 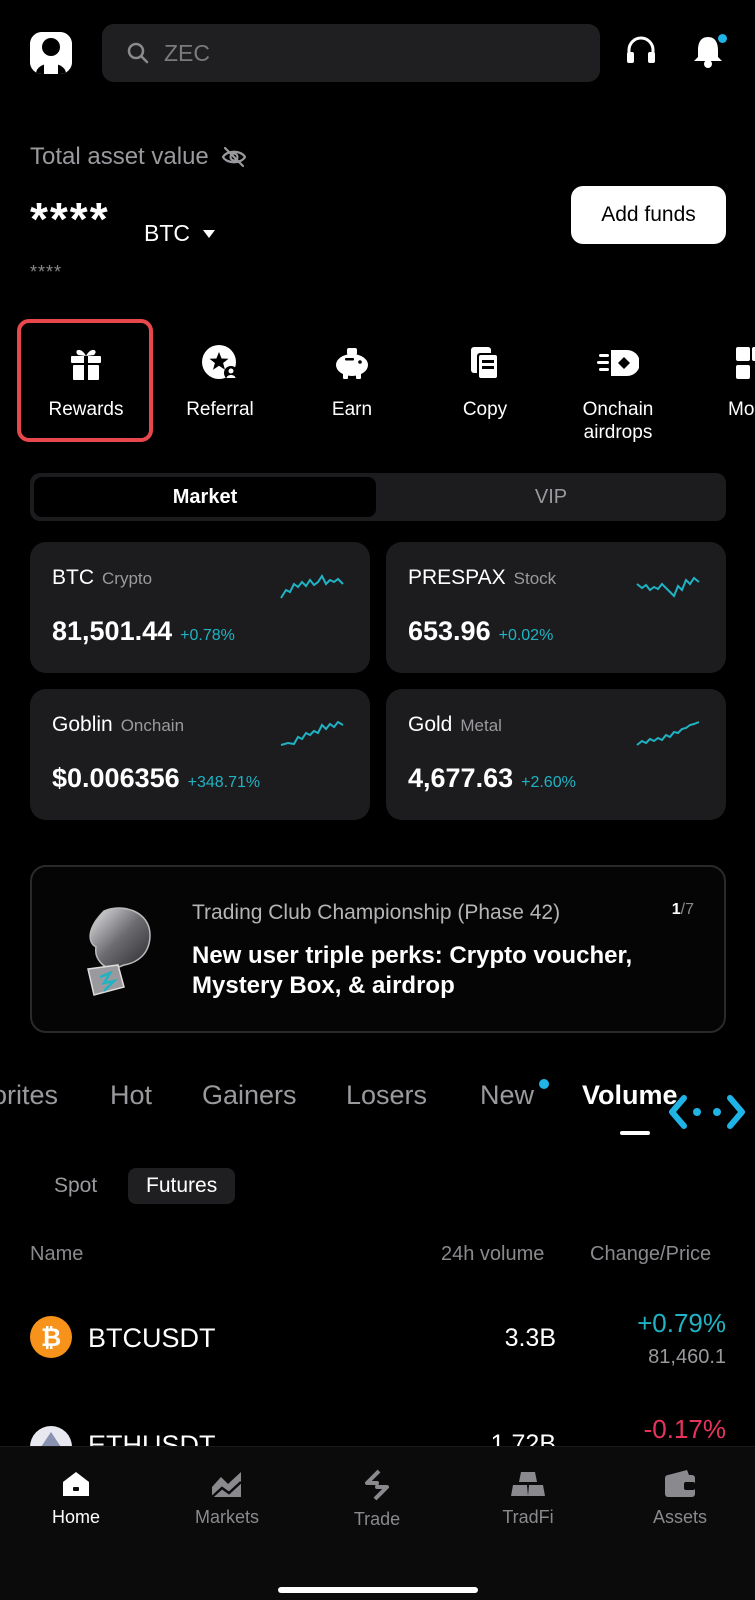 What do you see at coordinates (630, 1095) in the screenshot?
I see `tab-volume: Volume` at bounding box center [630, 1095].